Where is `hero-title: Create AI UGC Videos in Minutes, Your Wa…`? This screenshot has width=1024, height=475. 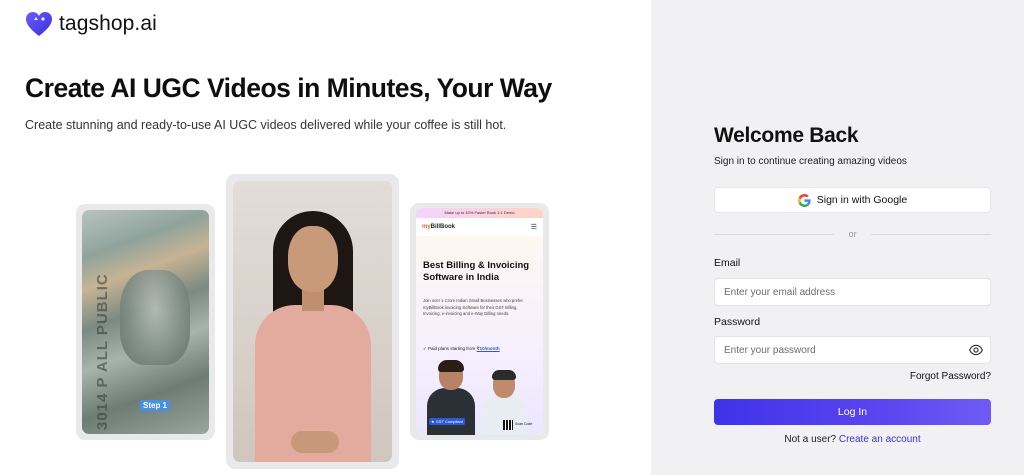 hero-title: Create AI UGC Videos in Minutes, Your Wa… is located at coordinates (288, 88).